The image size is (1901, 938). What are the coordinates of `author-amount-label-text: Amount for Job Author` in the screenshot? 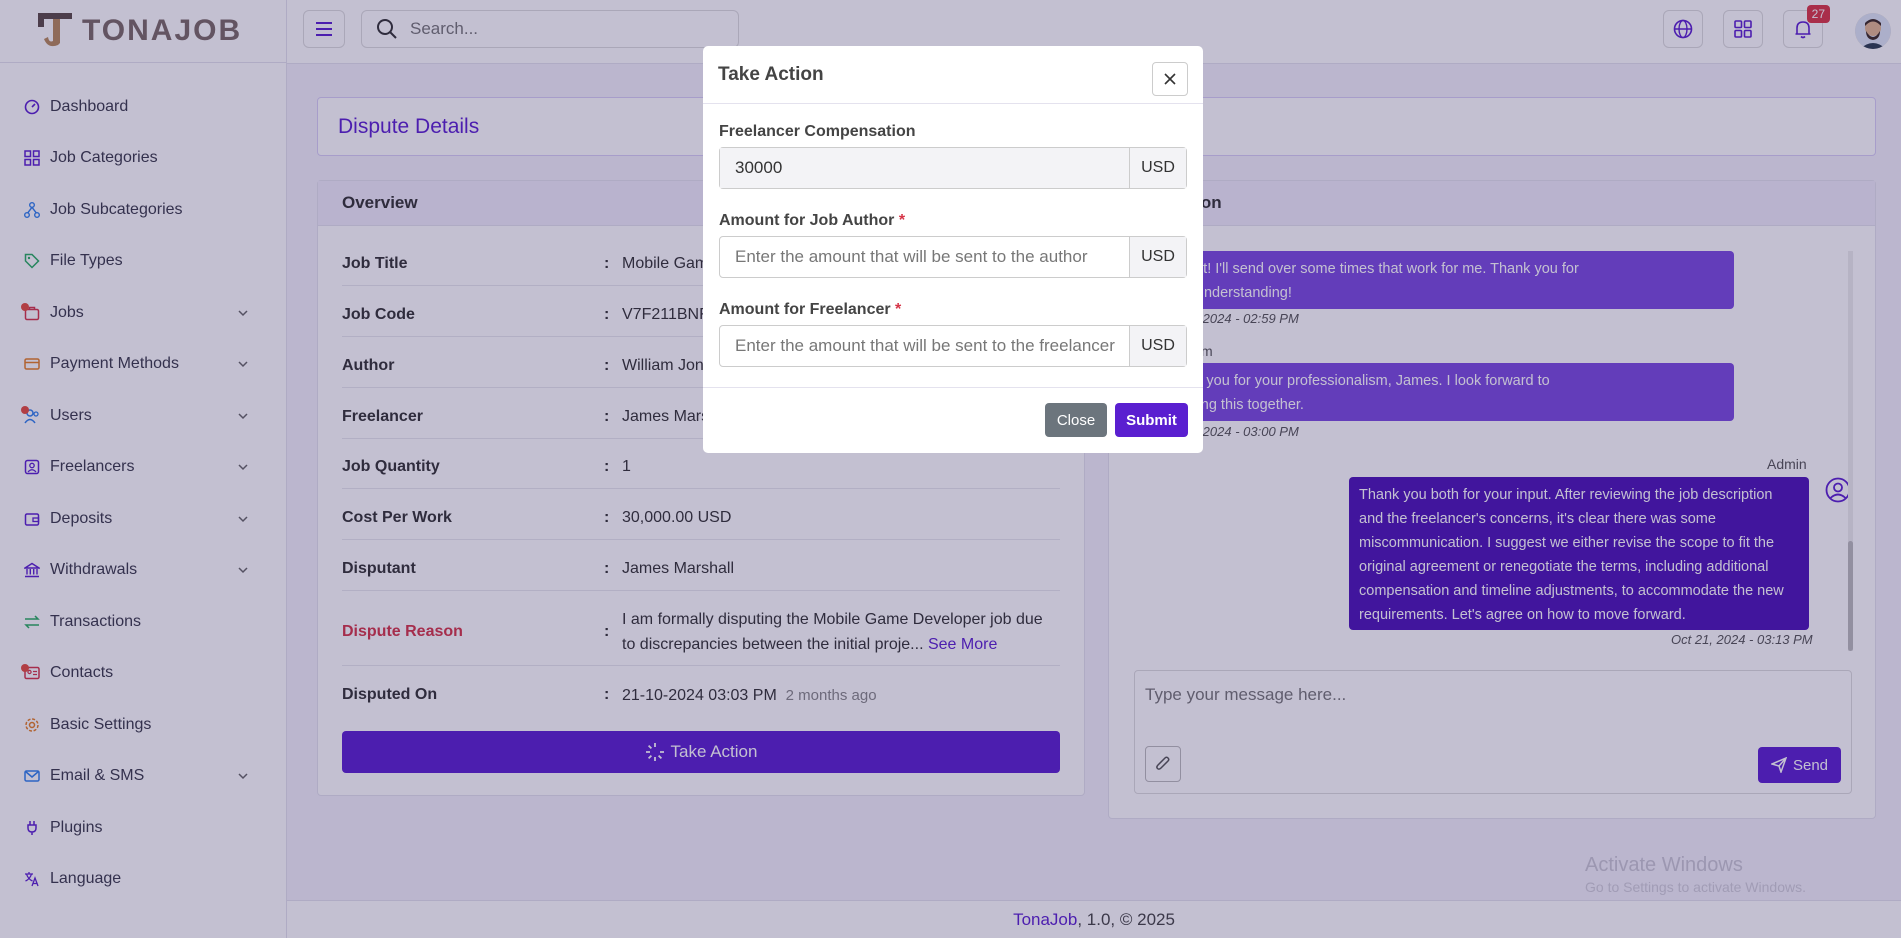 It's located at (807, 220).